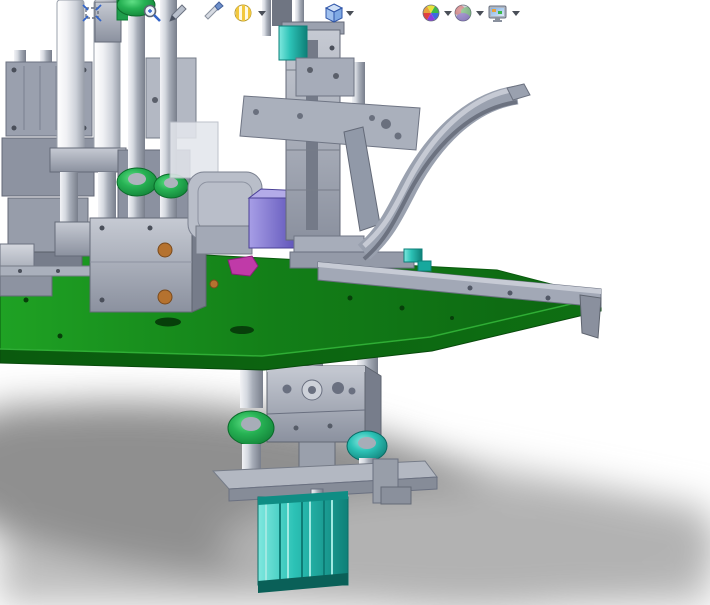 Image resolution: width=710 pixels, height=605 pixels. What do you see at coordinates (152, 13) in the screenshot?
I see `zoom-to-area-icon` at bounding box center [152, 13].